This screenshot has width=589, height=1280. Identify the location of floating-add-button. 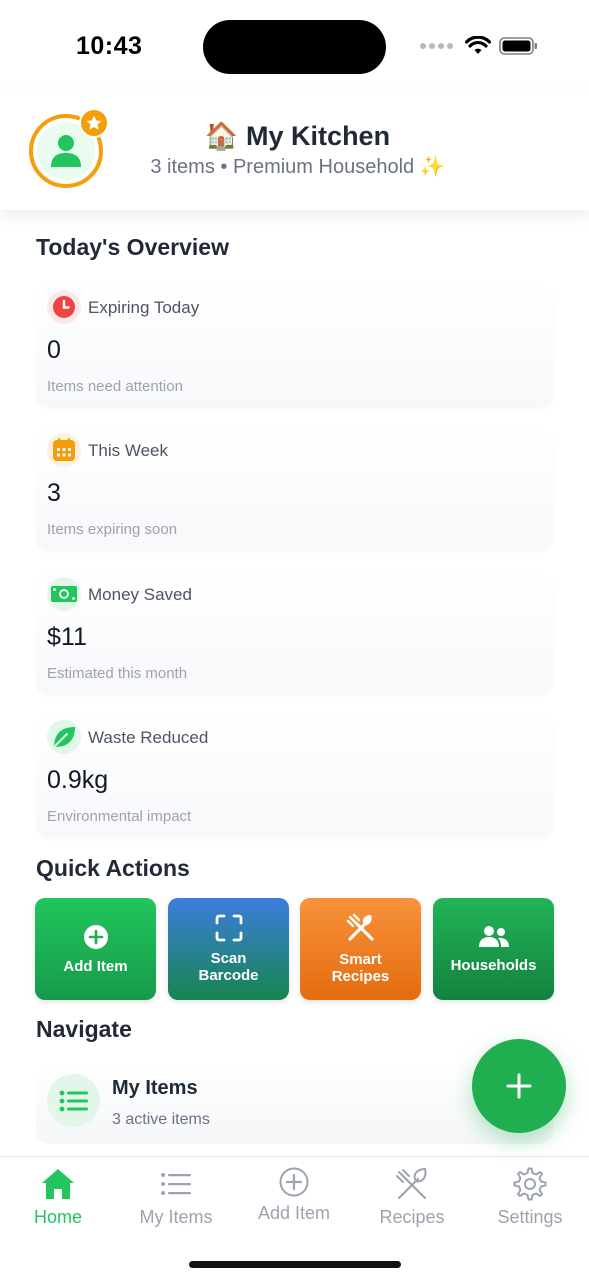
(519, 1086).